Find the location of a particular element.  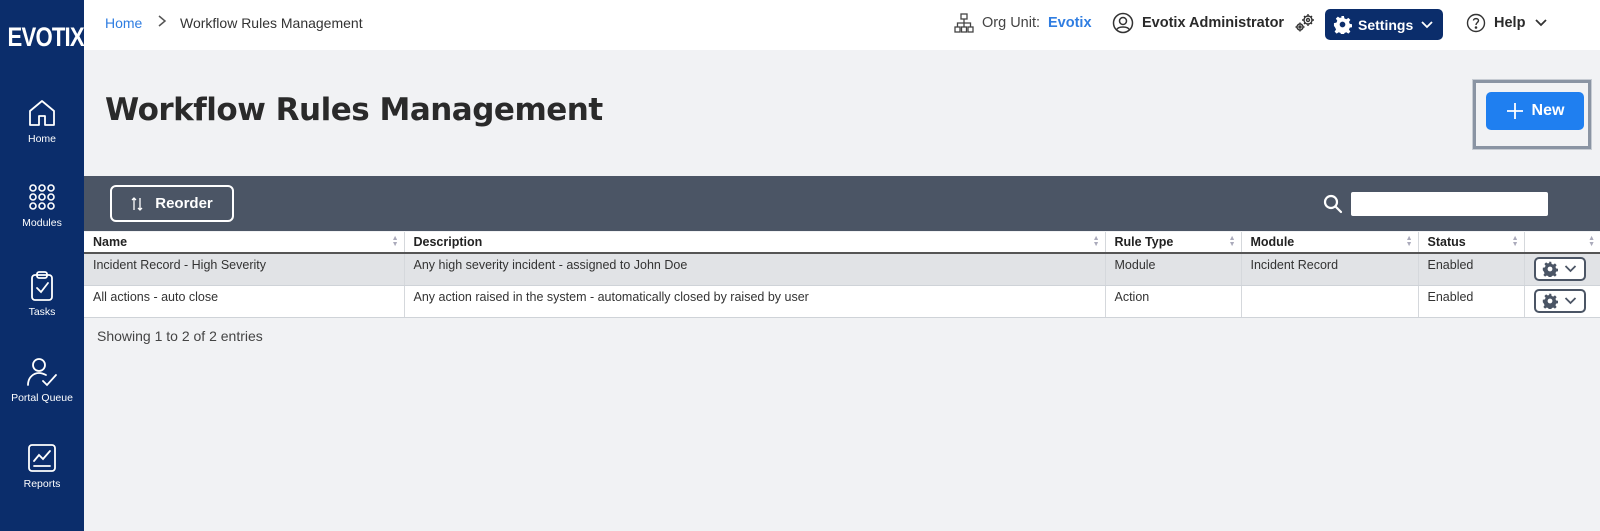

column-header-rule-type: Rule Type ▲ ▼ is located at coordinates (1173, 243).